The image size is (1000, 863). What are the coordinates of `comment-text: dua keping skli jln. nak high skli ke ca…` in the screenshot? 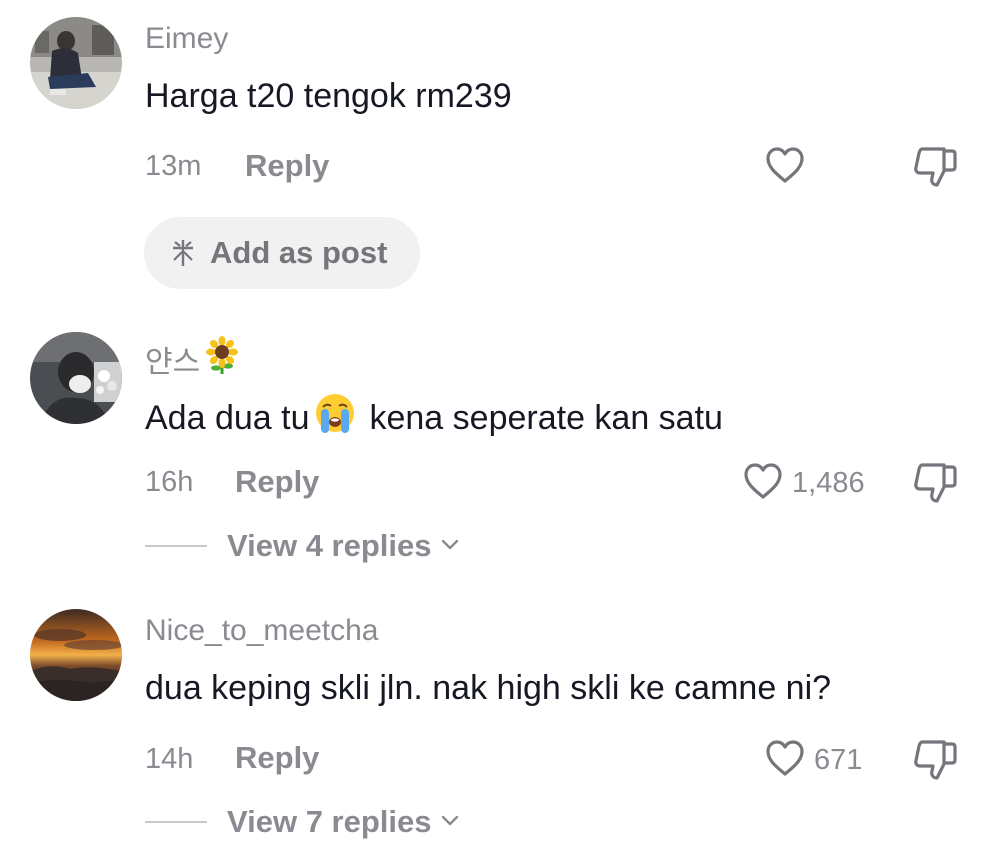 It's located at (488, 688).